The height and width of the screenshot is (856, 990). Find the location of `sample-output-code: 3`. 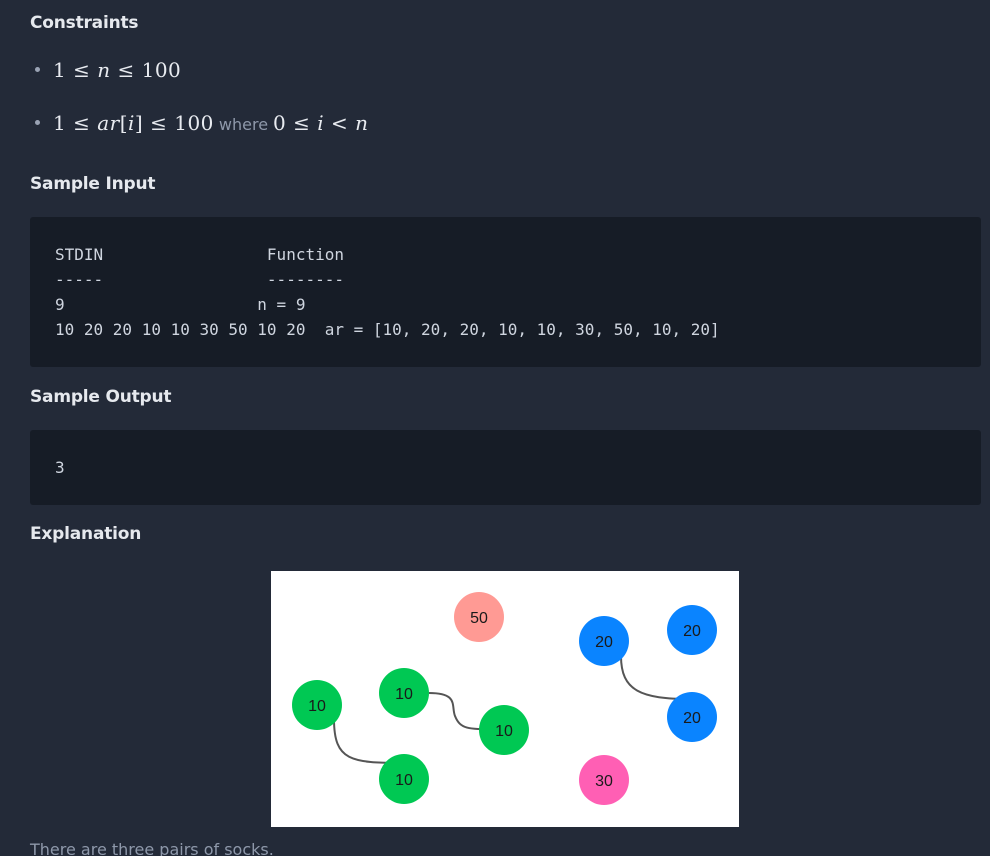

sample-output-code: 3 is located at coordinates (60, 467).